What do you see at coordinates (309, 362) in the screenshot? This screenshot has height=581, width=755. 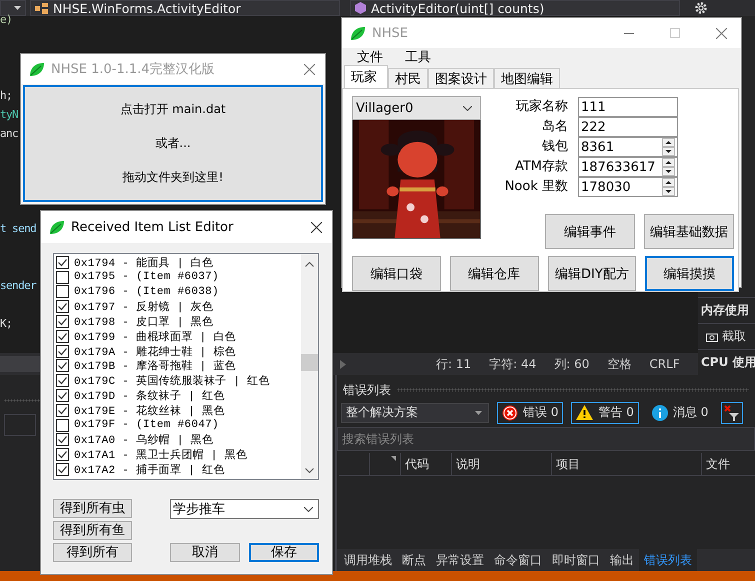 I see `scroll-thumb` at bounding box center [309, 362].